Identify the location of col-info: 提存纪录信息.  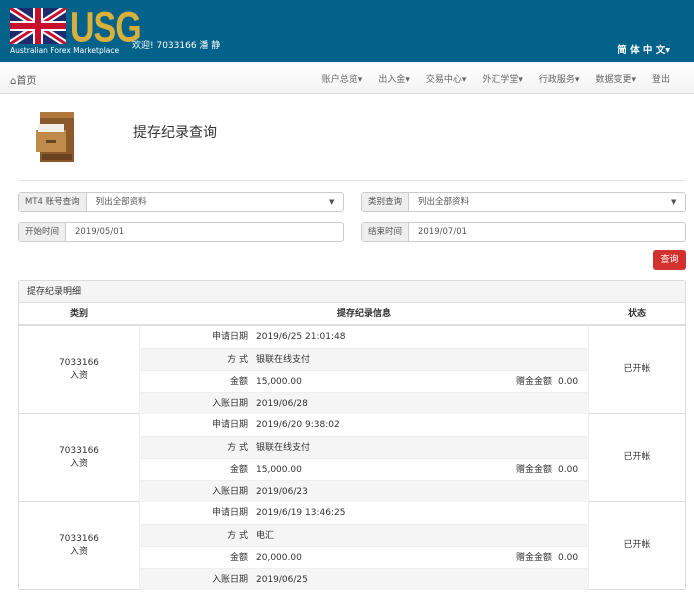
(363, 314).